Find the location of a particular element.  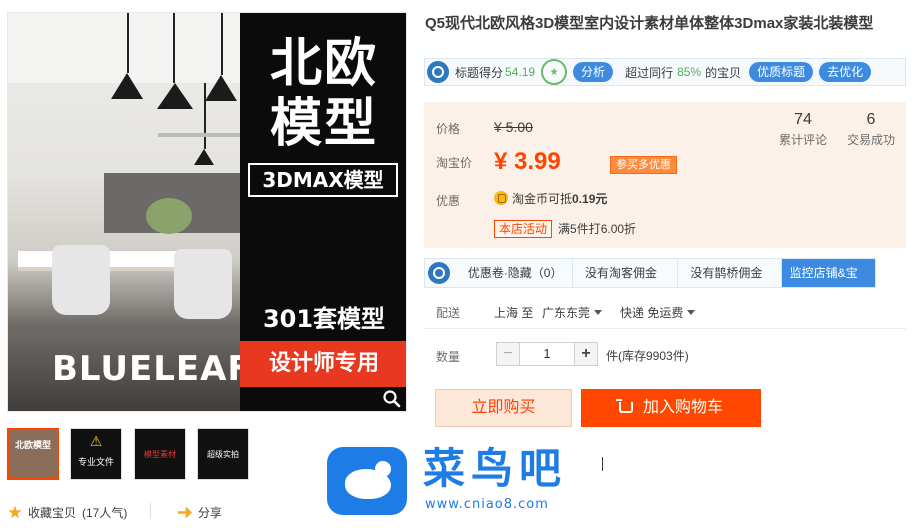

shop-offer-text: 满5件打6.00折 is located at coordinates (597, 229).